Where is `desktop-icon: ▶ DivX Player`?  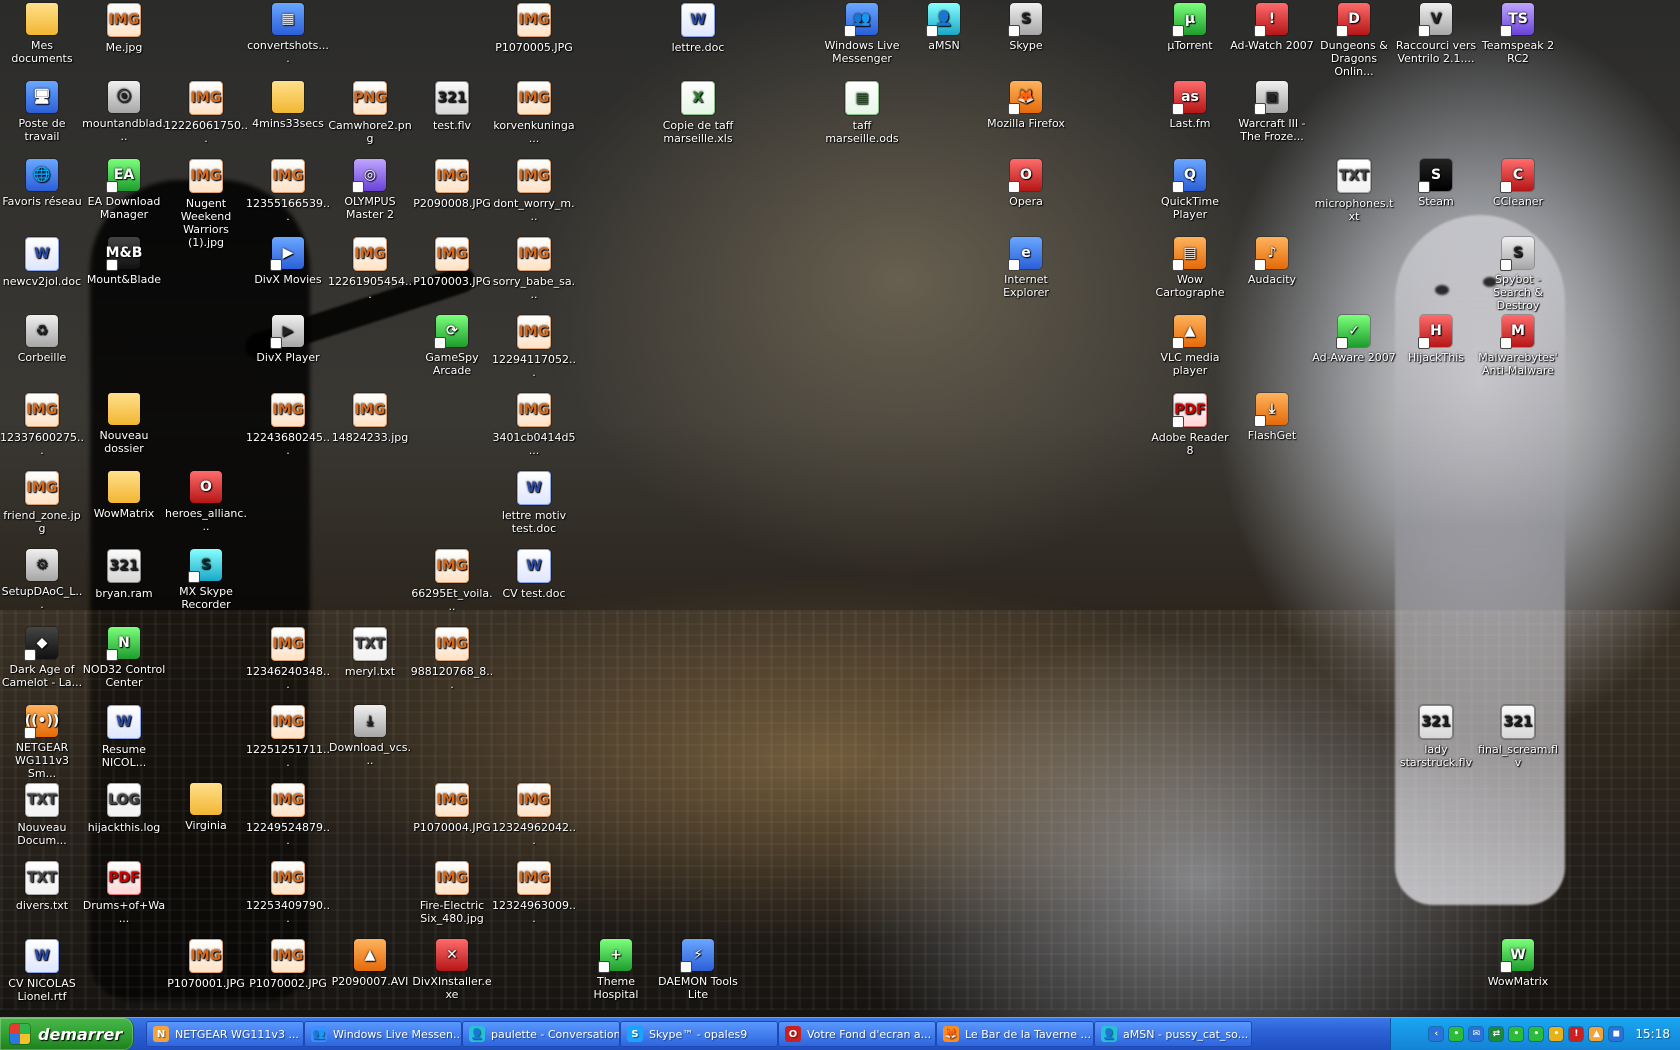
desktop-icon: ▶ DivX Player is located at coordinates (288, 338).